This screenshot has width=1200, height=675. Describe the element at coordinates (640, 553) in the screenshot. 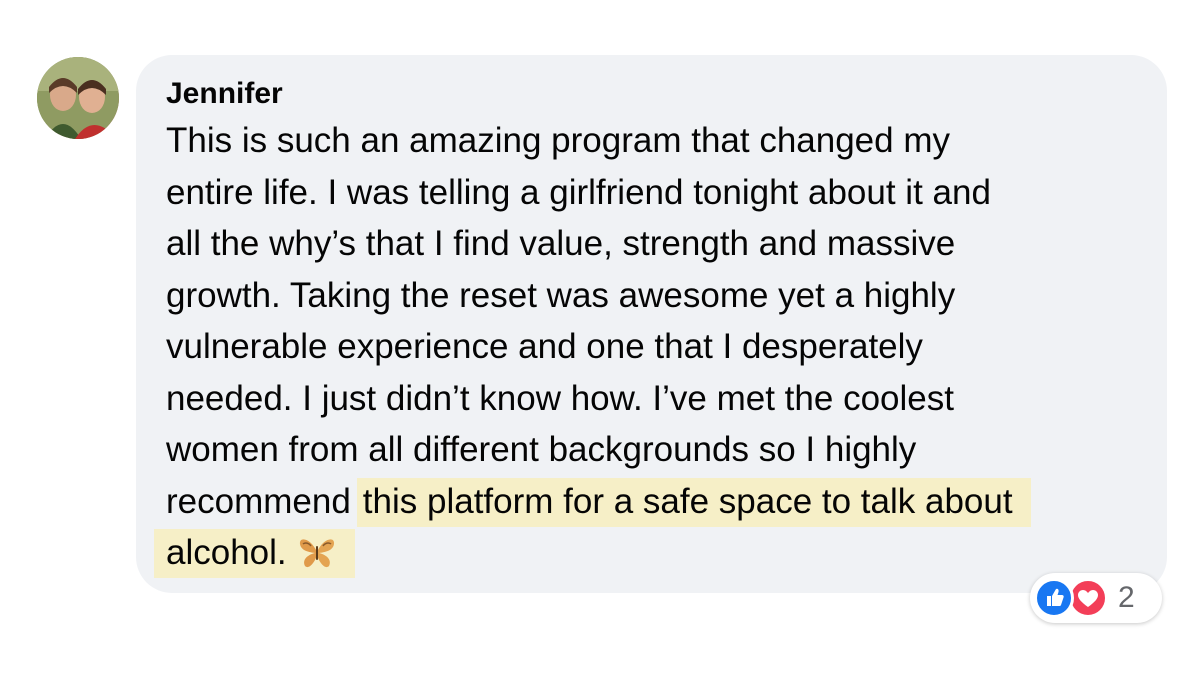

I see `comment-line-9: alcohol.` at that location.